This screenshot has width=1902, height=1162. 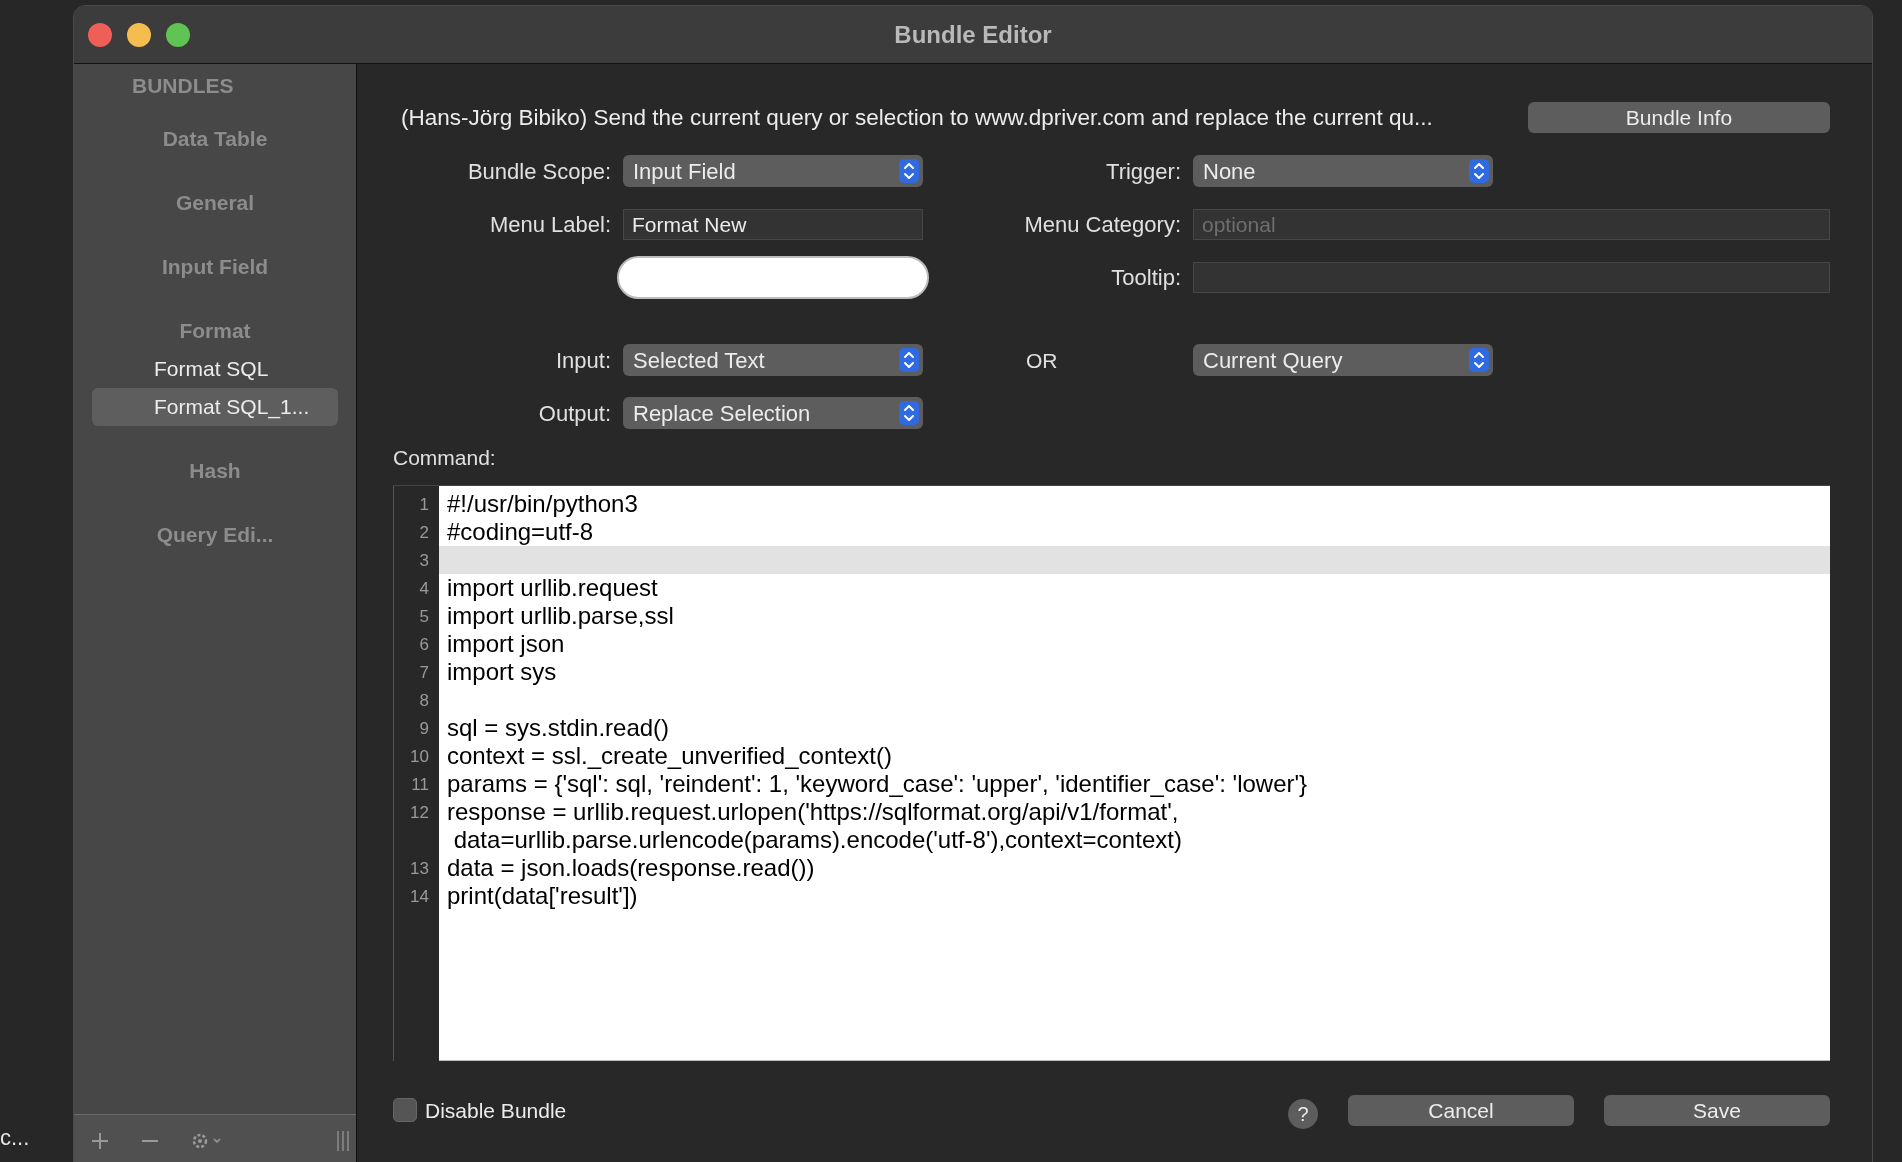 What do you see at coordinates (1461, 1110) in the screenshot?
I see `dialog-button: Cancel` at bounding box center [1461, 1110].